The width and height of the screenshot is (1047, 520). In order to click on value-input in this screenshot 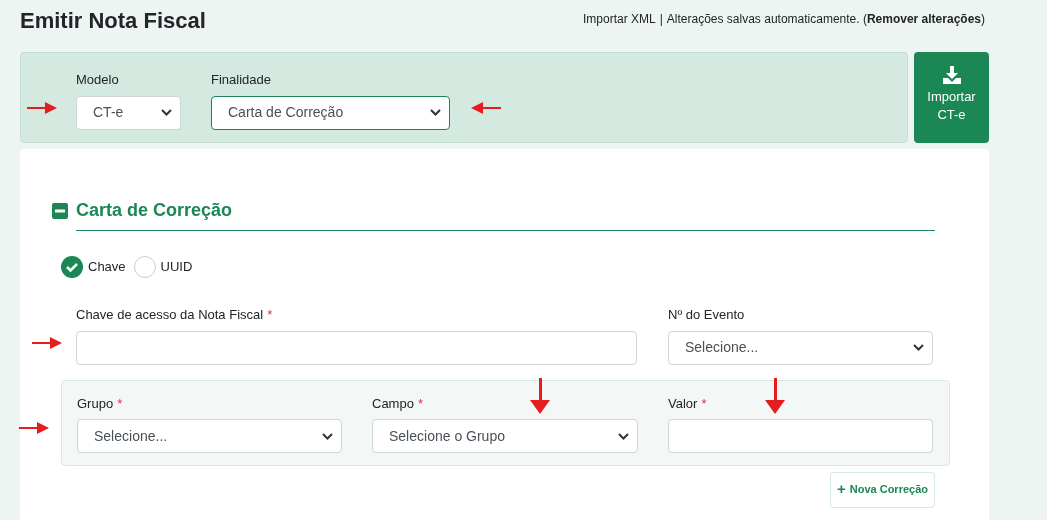, I will do `click(800, 436)`.